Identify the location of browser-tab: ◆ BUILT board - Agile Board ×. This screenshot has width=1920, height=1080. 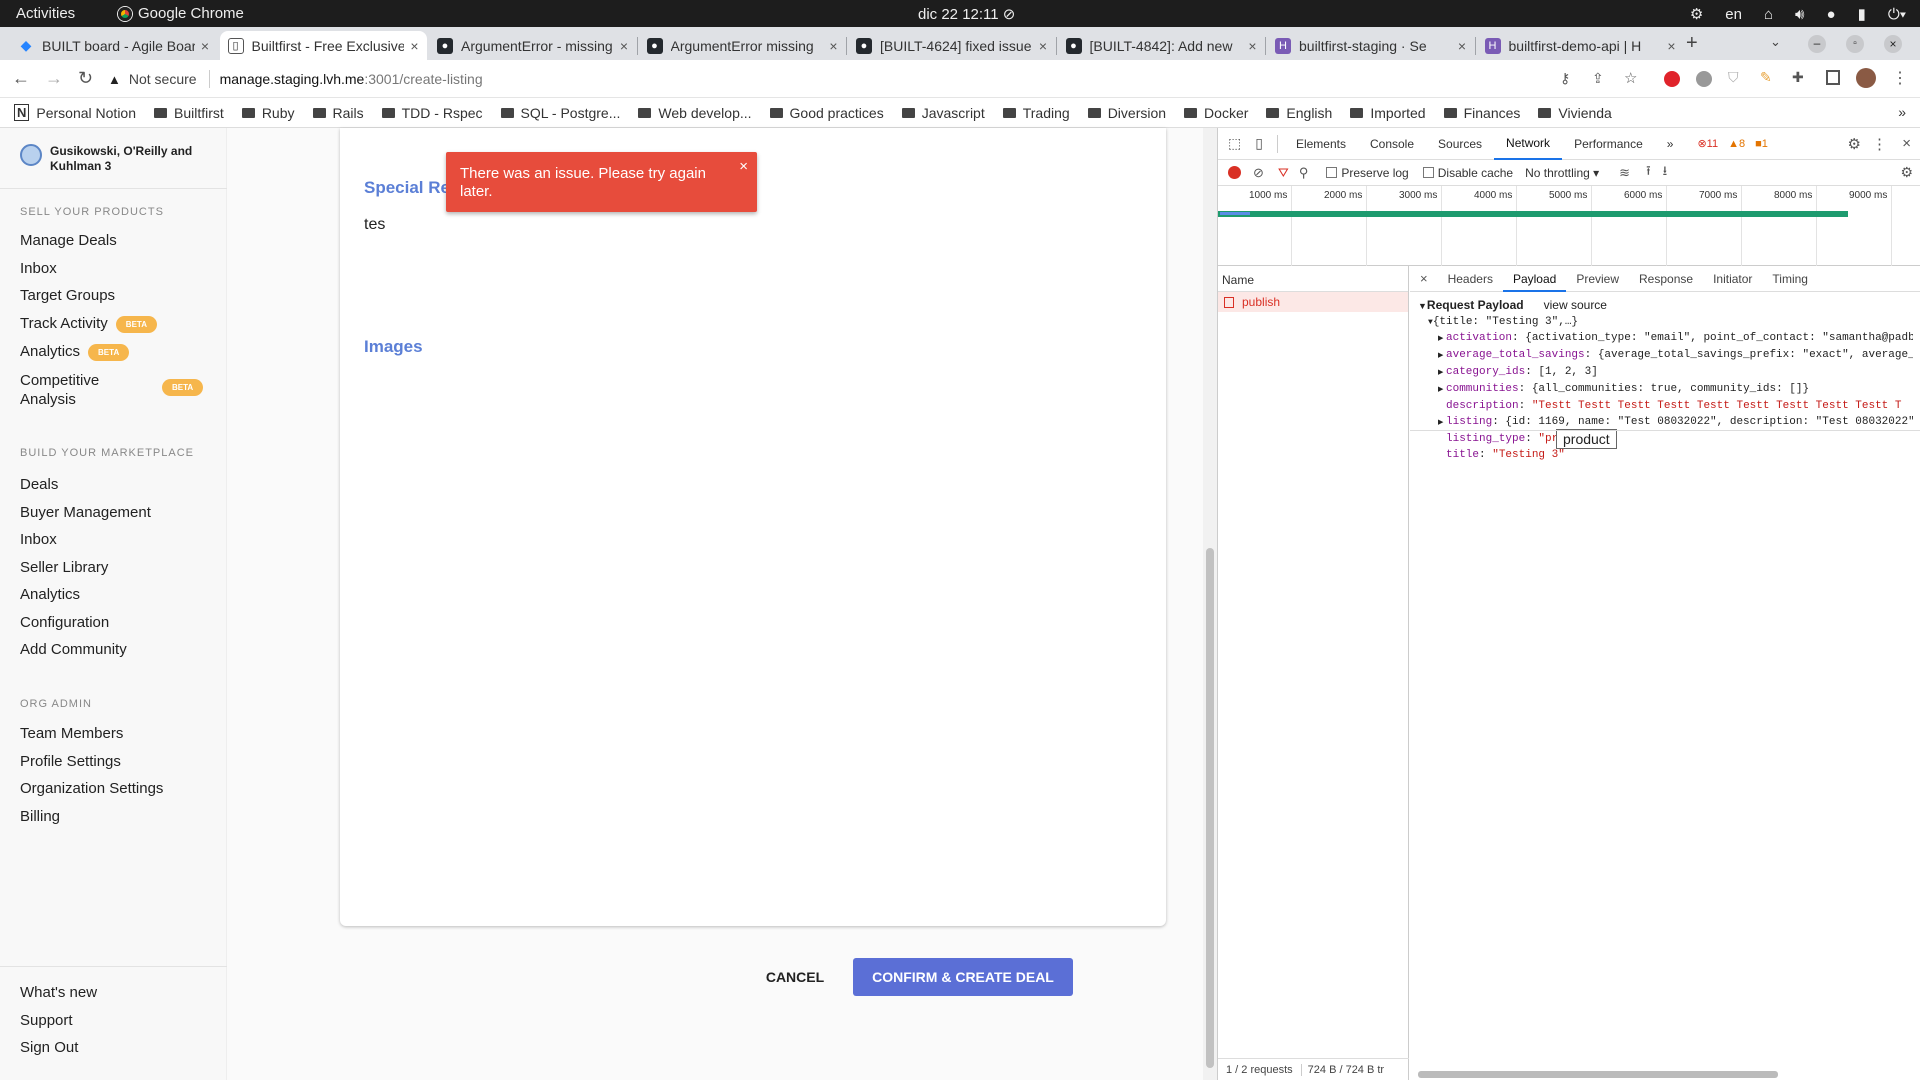
(113, 45).